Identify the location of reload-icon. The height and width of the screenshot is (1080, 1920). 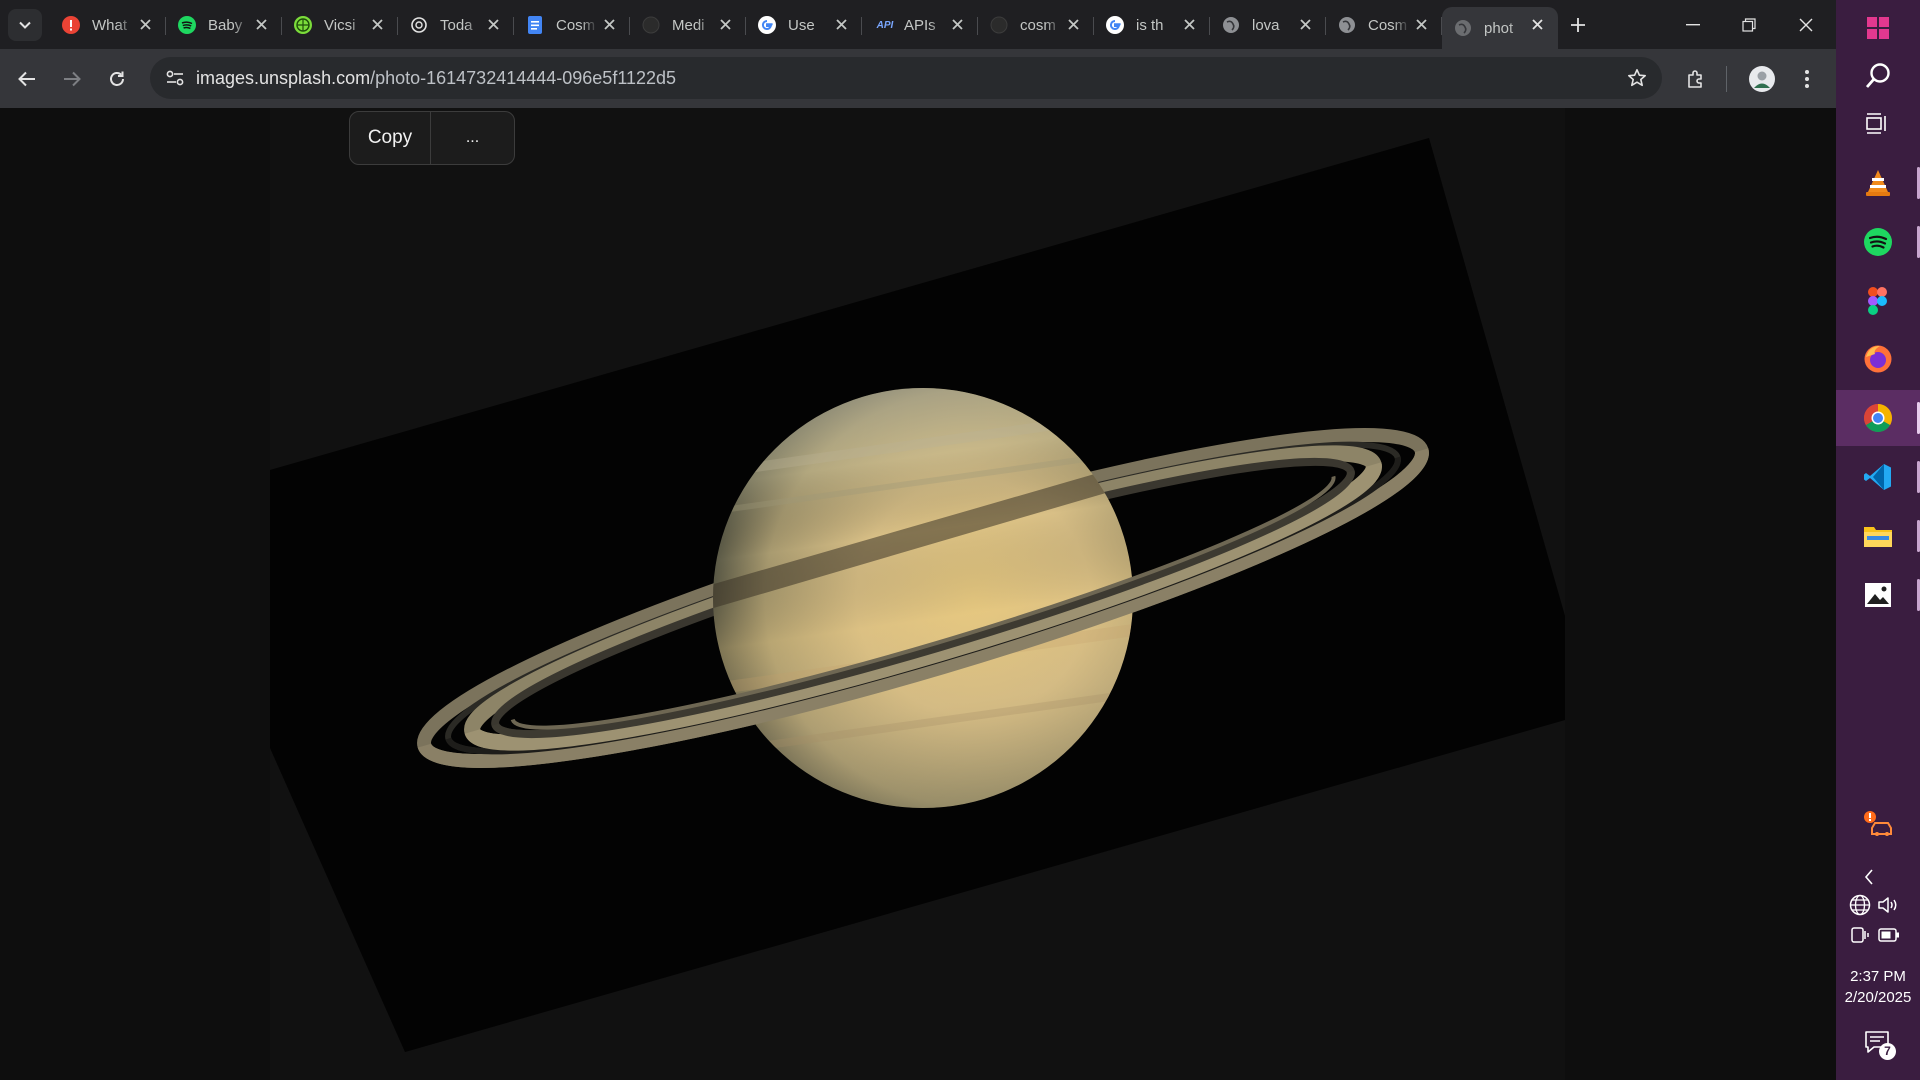
(117, 78).